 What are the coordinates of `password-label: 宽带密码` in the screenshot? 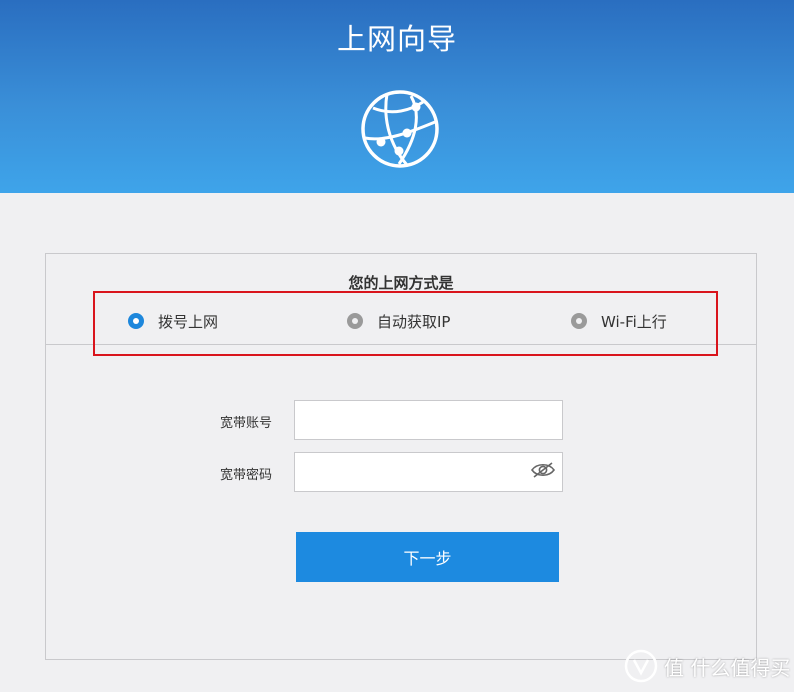 It's located at (245, 475).